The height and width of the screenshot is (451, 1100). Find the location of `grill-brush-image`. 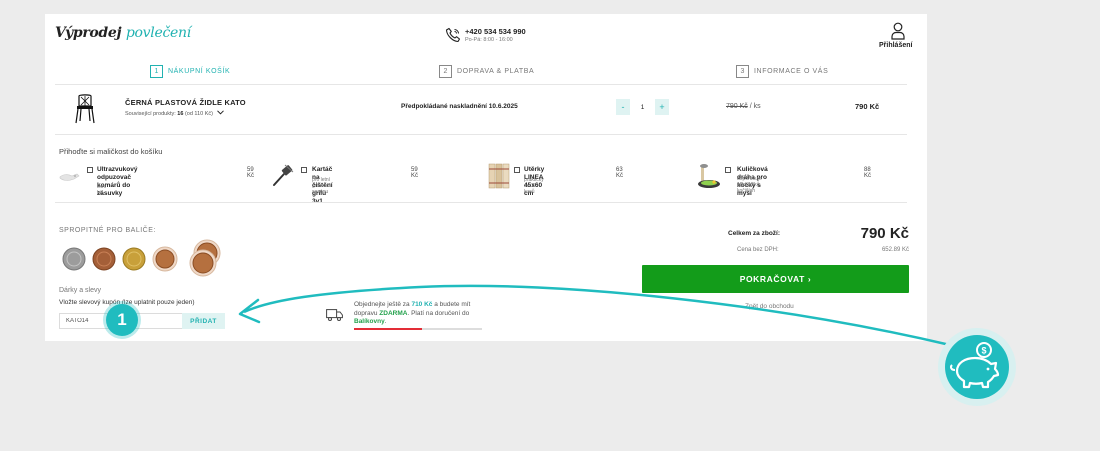

grill-brush-image is located at coordinates (283, 175).